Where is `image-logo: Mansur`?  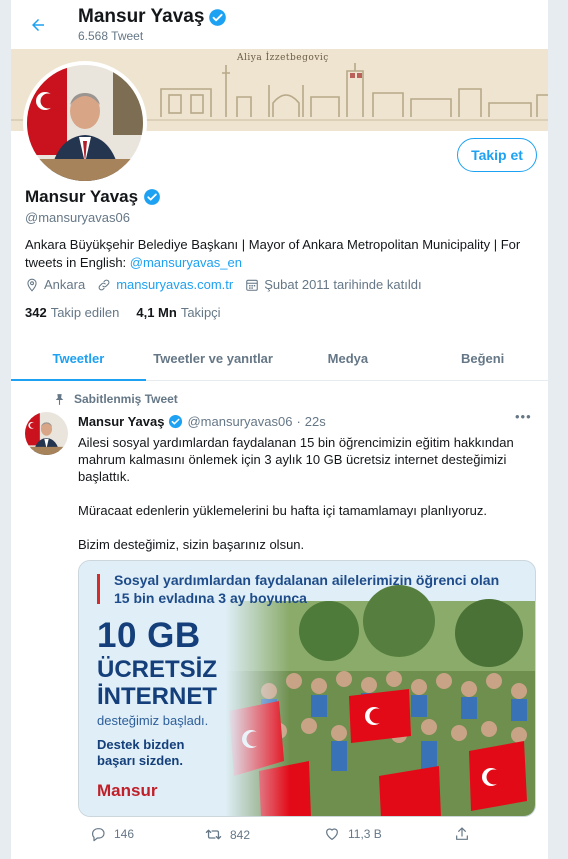
image-logo: Mansur is located at coordinates (127, 790).